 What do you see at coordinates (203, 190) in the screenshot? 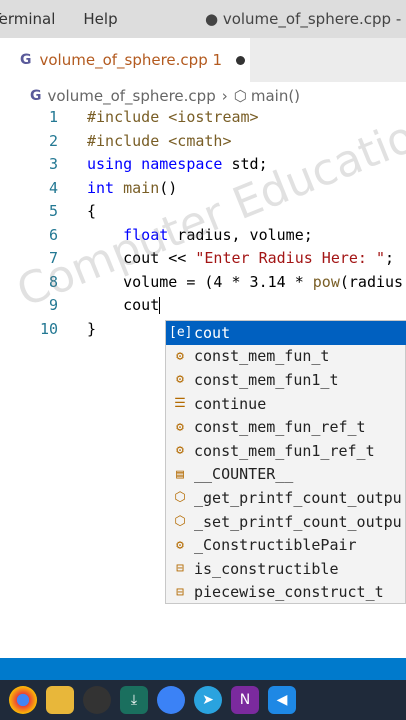
I see `code-line: 4 int main()` at bounding box center [203, 190].